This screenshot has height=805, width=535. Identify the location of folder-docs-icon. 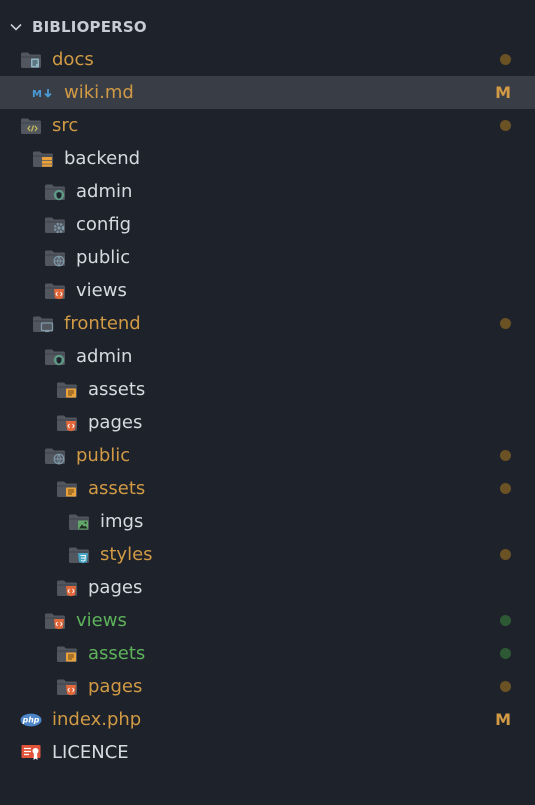
(31, 60).